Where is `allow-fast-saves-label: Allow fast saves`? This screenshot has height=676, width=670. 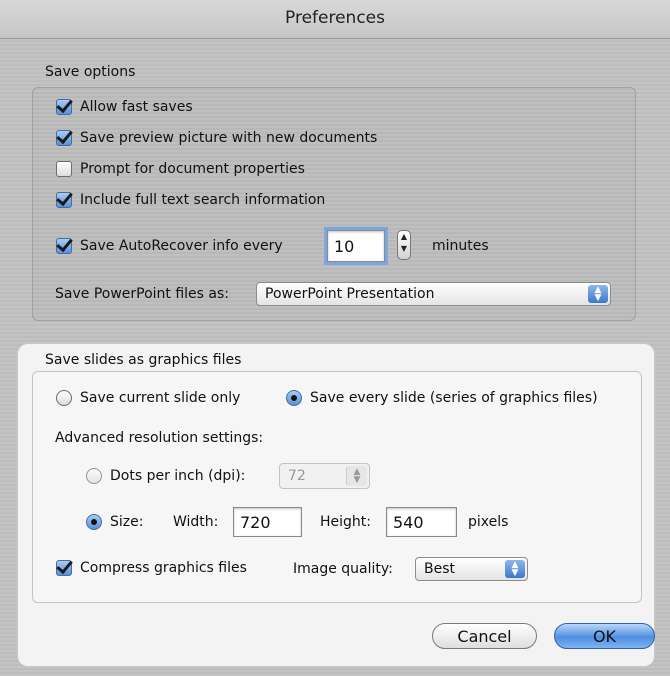
allow-fast-saves-label: Allow fast saves is located at coordinates (136, 107).